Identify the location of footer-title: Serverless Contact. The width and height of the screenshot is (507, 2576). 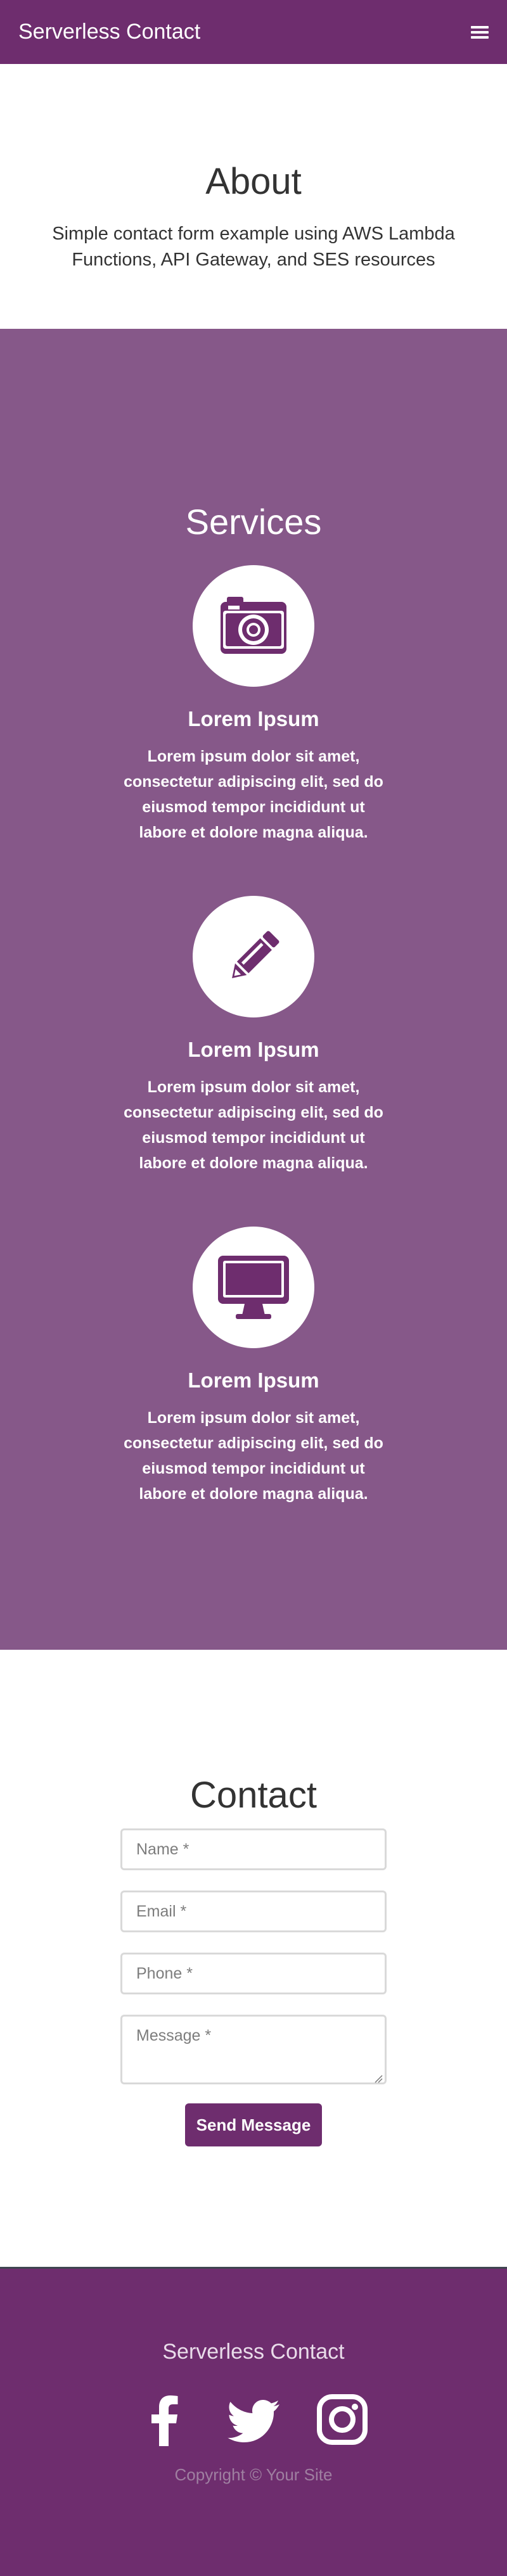
(253, 2352).